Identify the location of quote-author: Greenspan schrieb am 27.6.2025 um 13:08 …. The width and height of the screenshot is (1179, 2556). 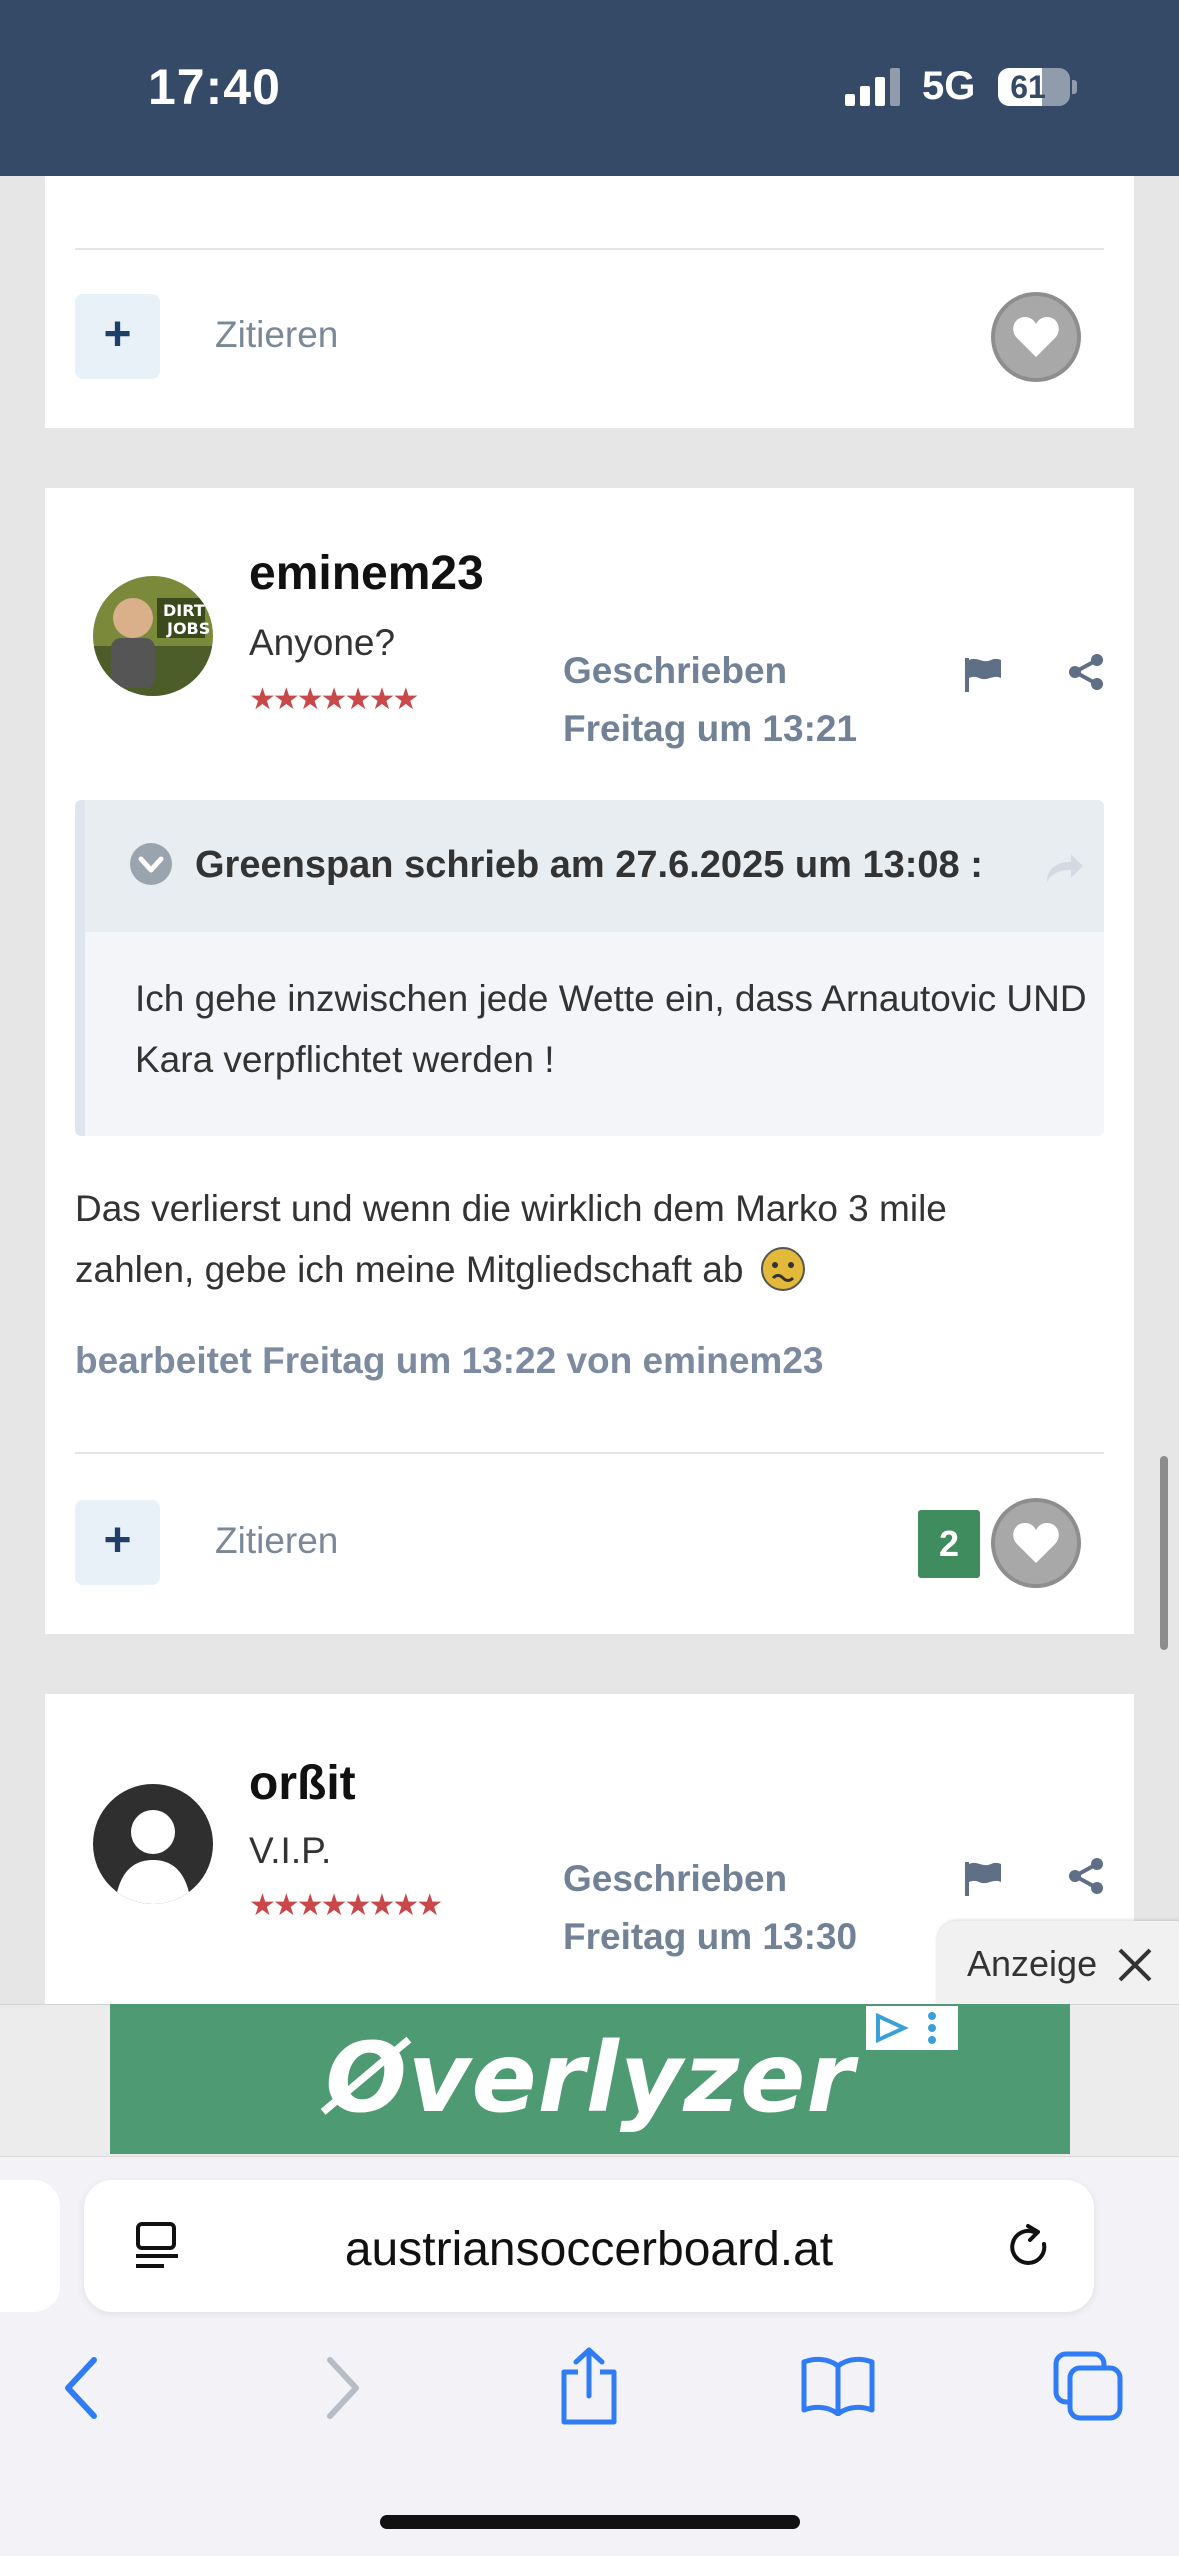
(589, 865).